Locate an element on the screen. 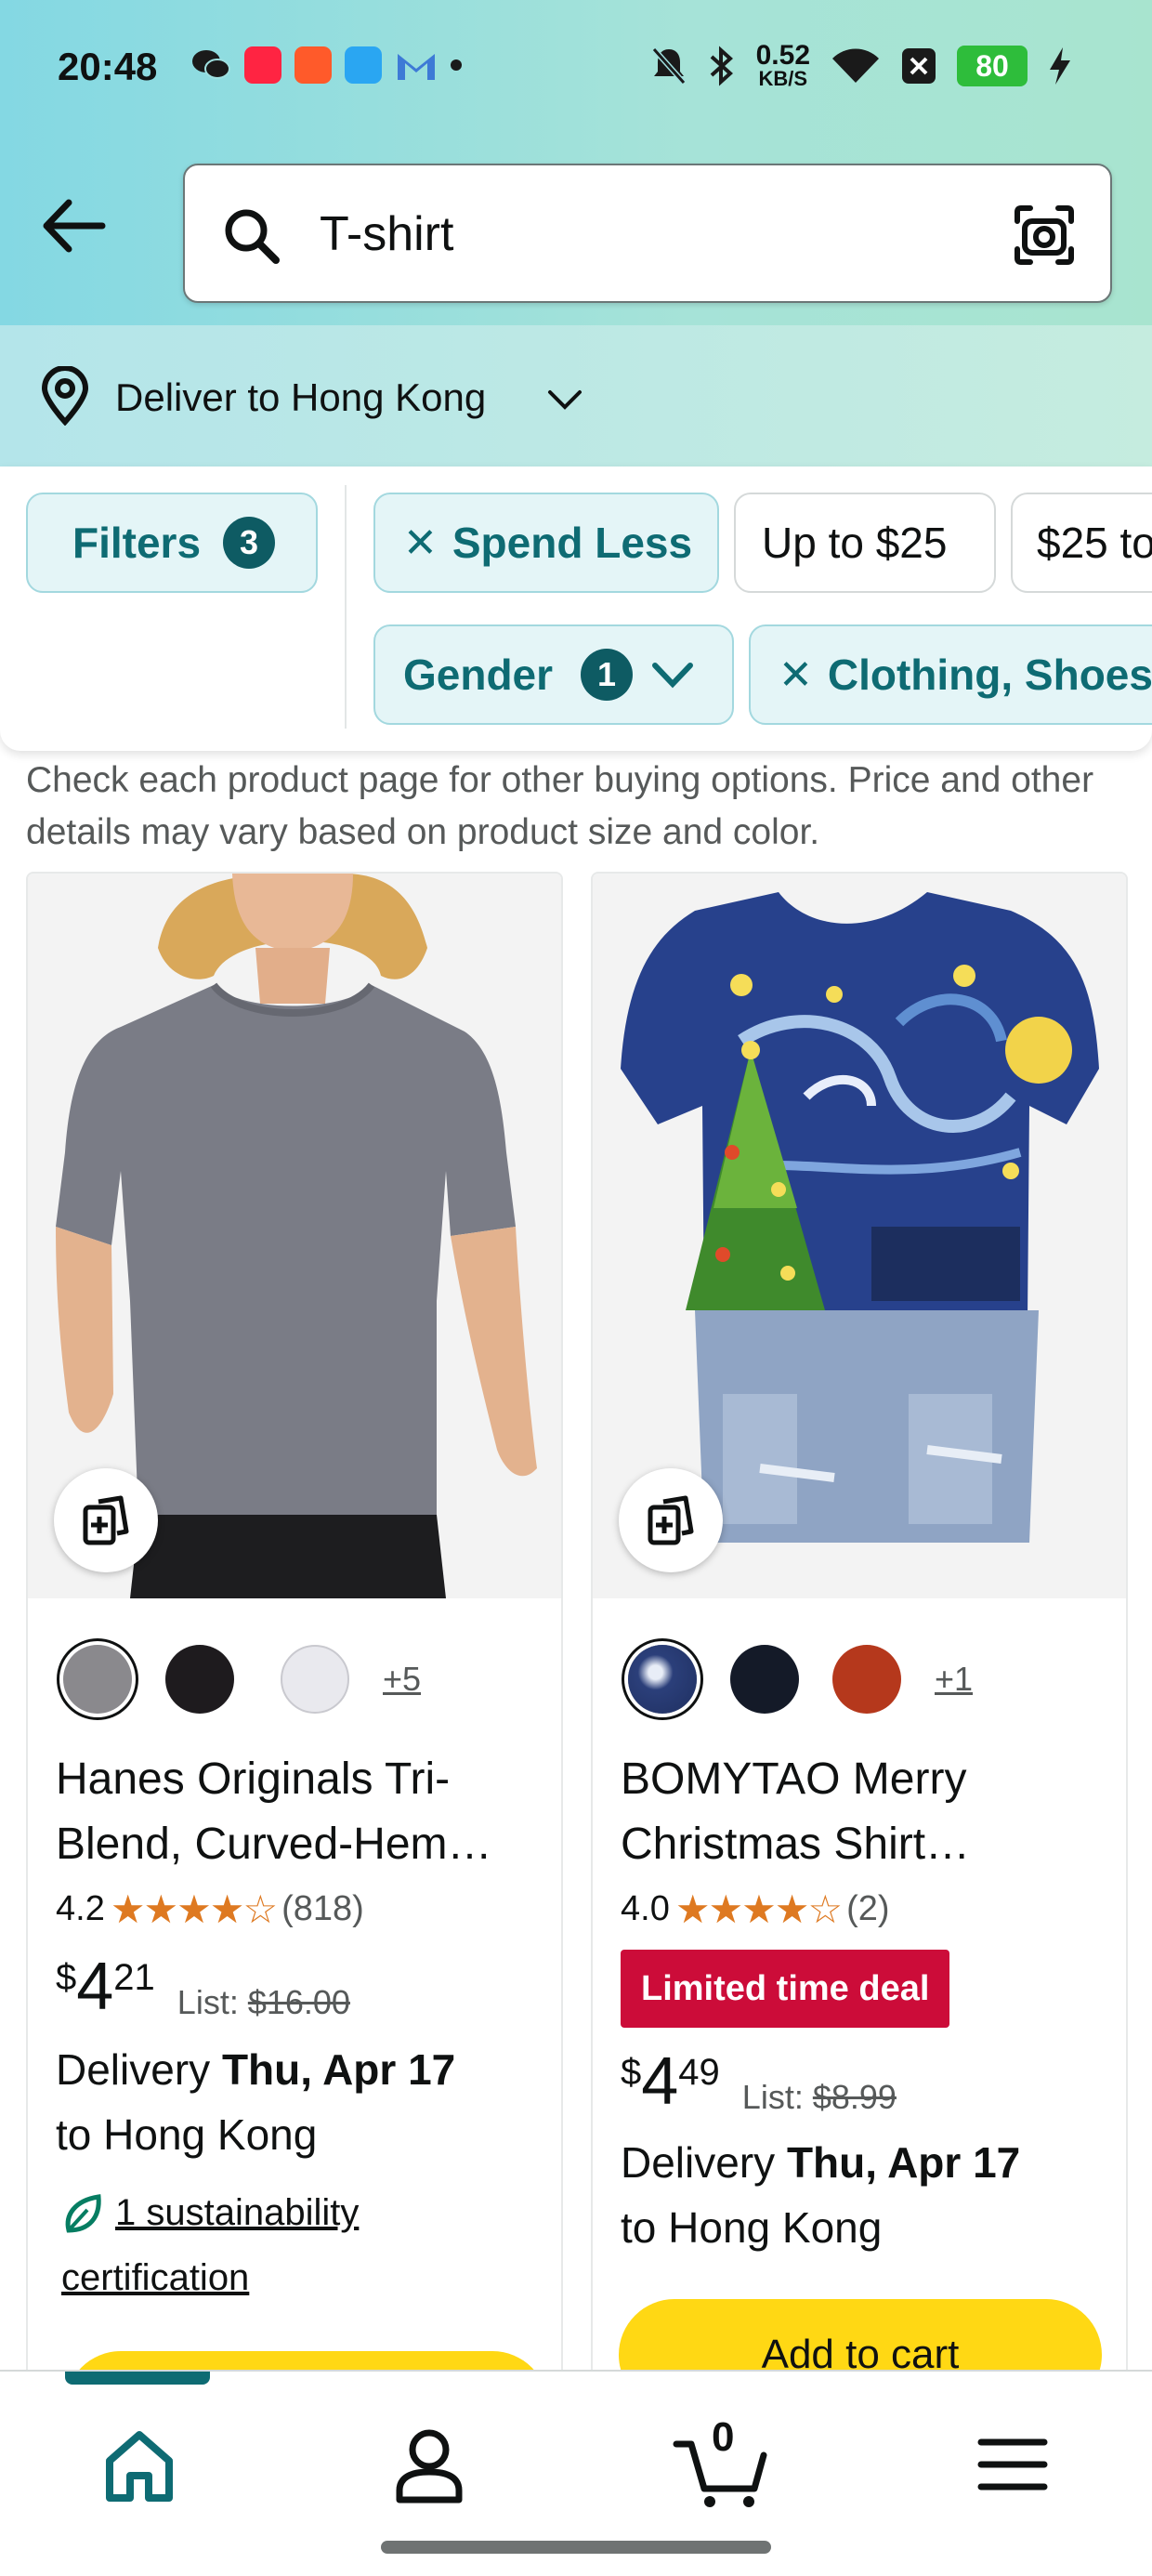  product-rating: 4.0 ★★★★☆ (2) is located at coordinates (755, 1909).